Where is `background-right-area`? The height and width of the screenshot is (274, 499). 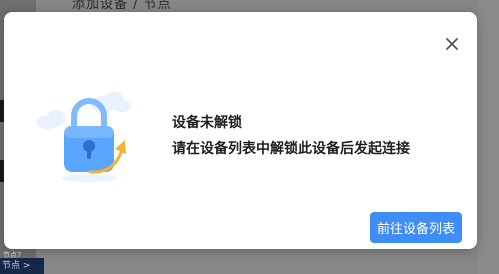 background-right-area is located at coordinates (488, 137).